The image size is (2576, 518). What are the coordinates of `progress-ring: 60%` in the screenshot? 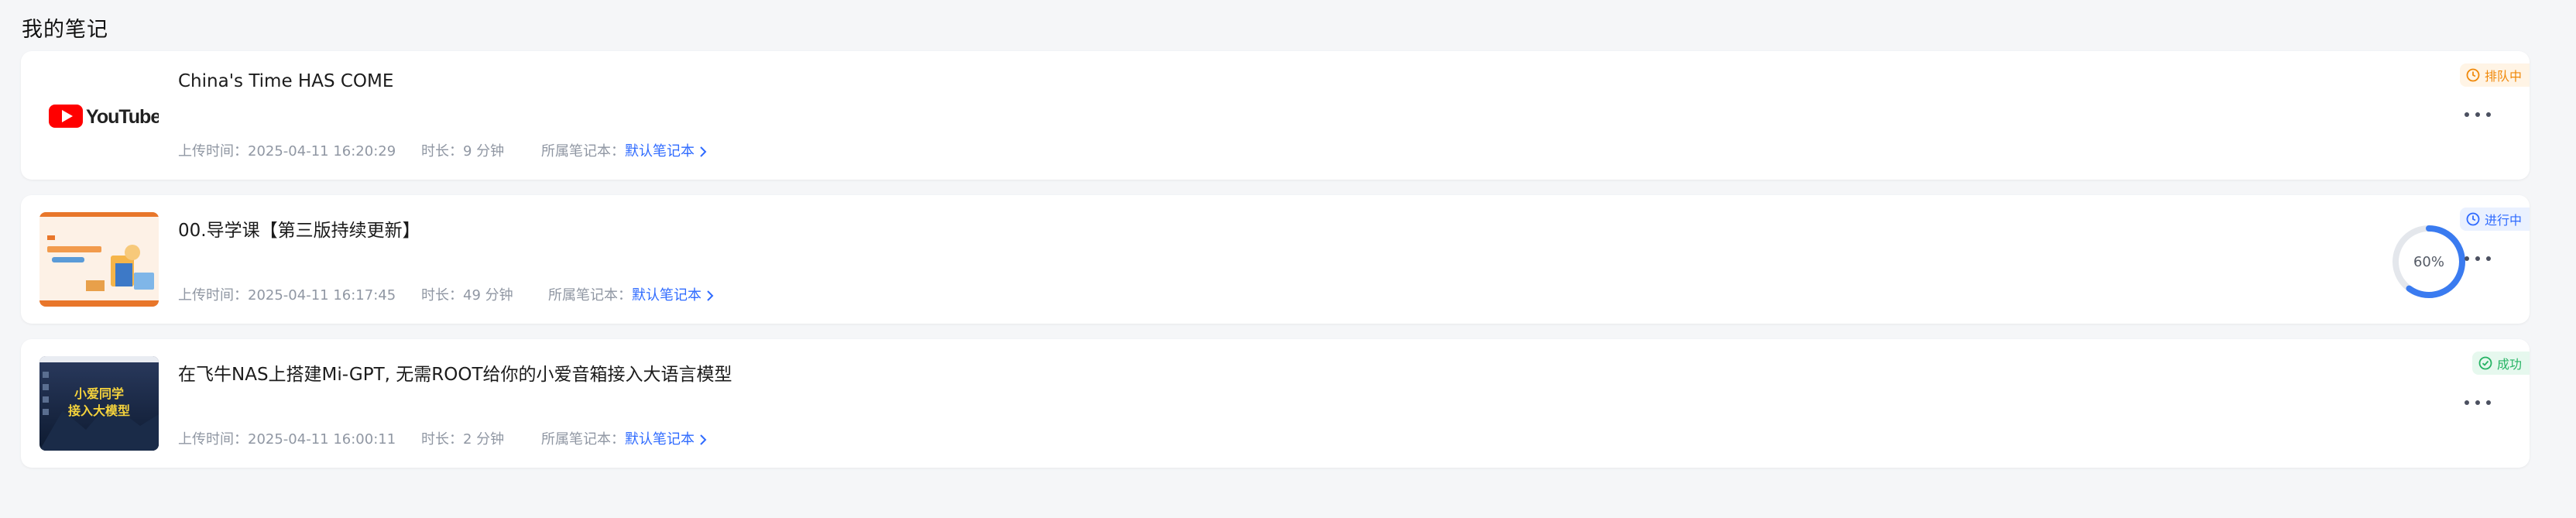 It's located at (2429, 261).